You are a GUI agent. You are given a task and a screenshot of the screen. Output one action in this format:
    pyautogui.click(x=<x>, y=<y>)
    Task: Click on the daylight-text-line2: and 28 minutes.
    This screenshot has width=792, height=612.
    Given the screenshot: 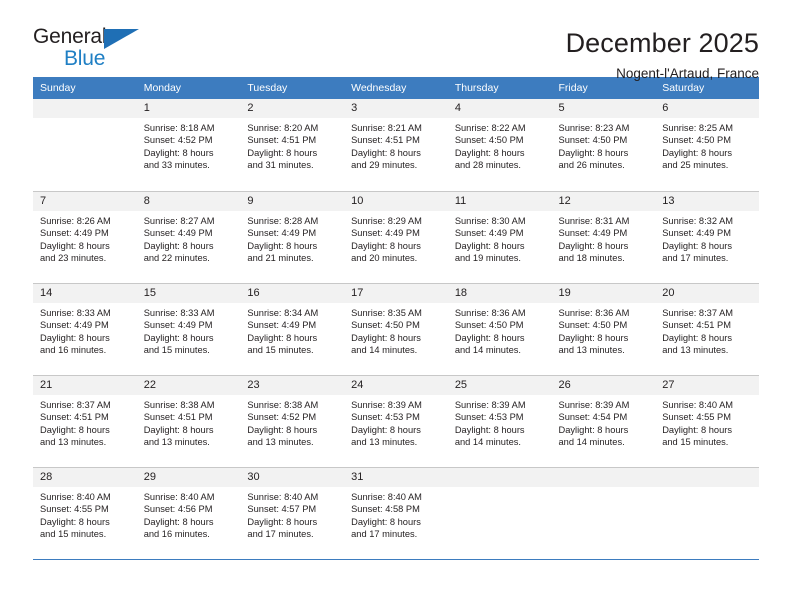 What is the action you would take?
    pyautogui.click(x=487, y=165)
    